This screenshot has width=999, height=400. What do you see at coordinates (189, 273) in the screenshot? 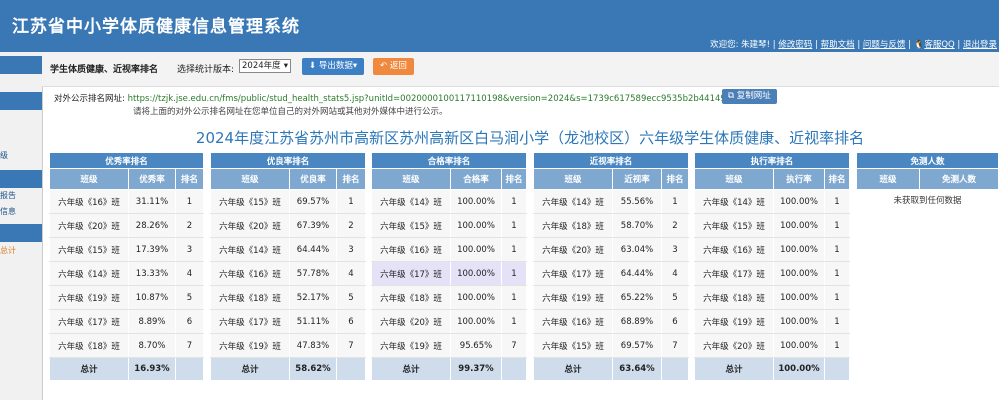
I see `rank-cell: 4` at bounding box center [189, 273].